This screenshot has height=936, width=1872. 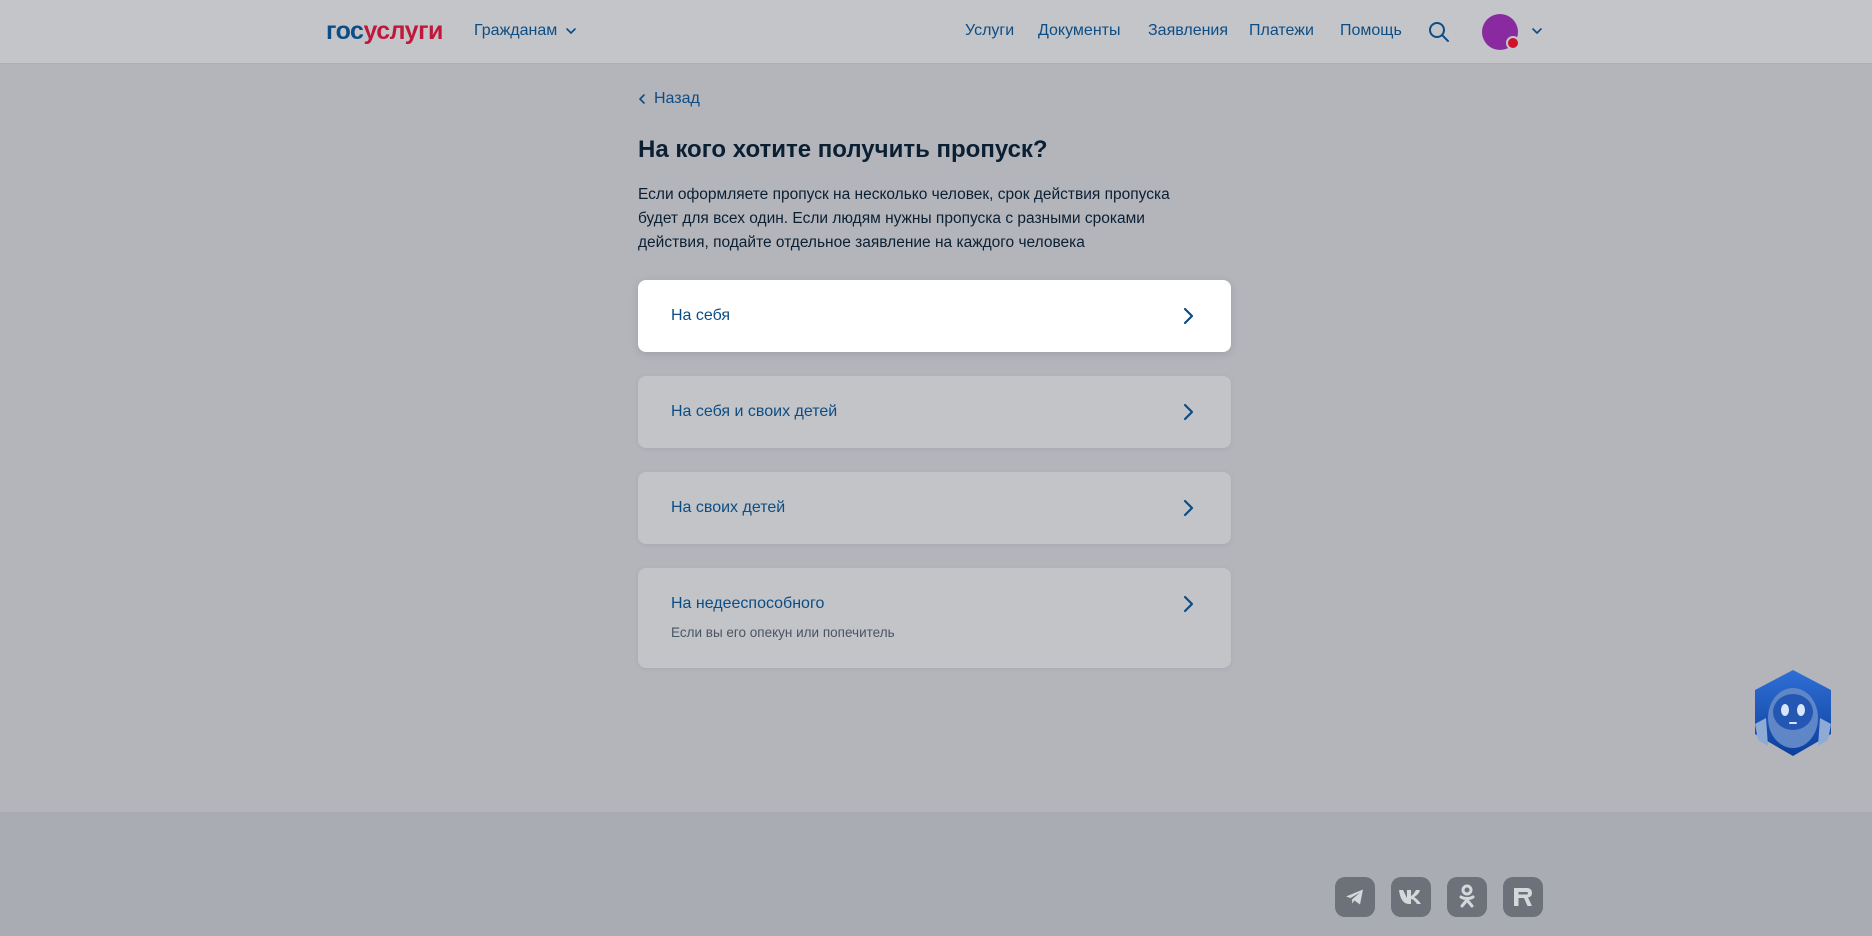 I want to click on chevron-left-icon, so click(x=642, y=99).